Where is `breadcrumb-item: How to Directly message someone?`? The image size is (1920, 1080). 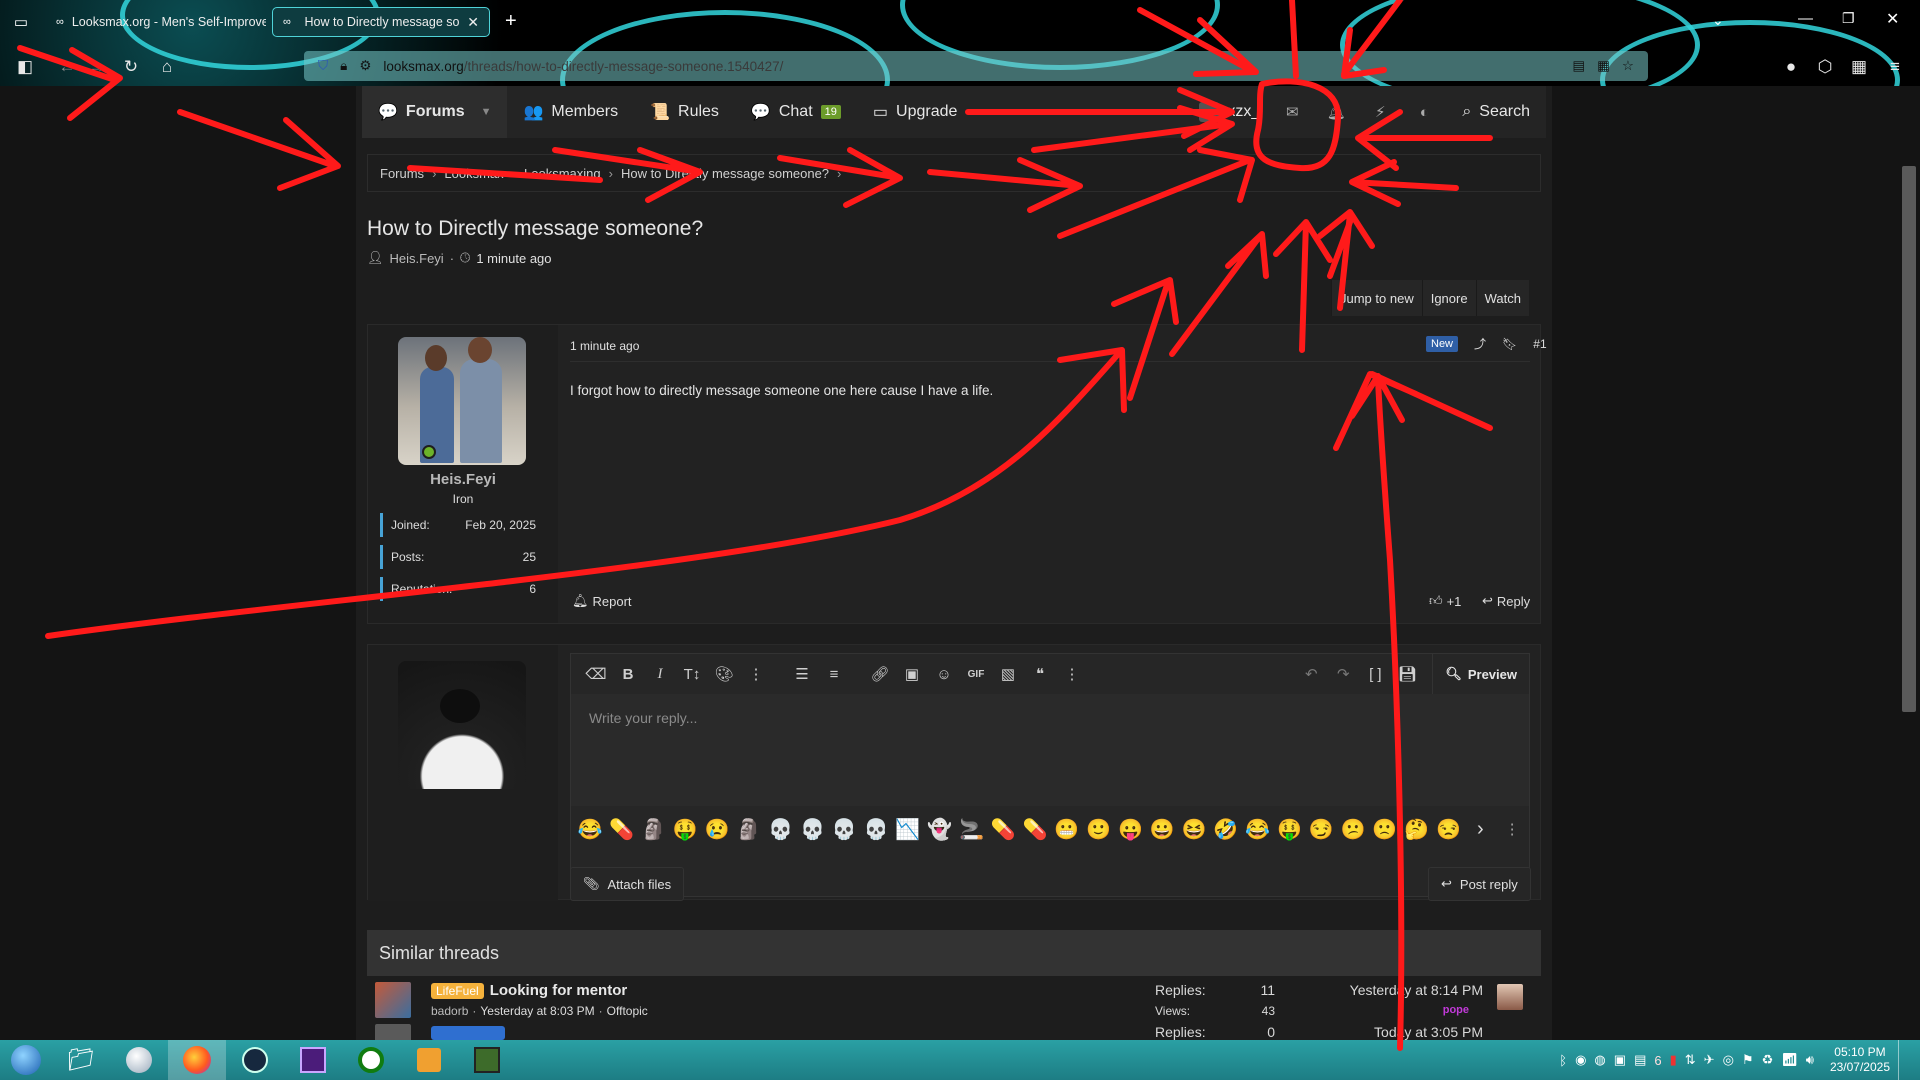
breadcrumb-item: How to Directly message someone? is located at coordinates (725, 173).